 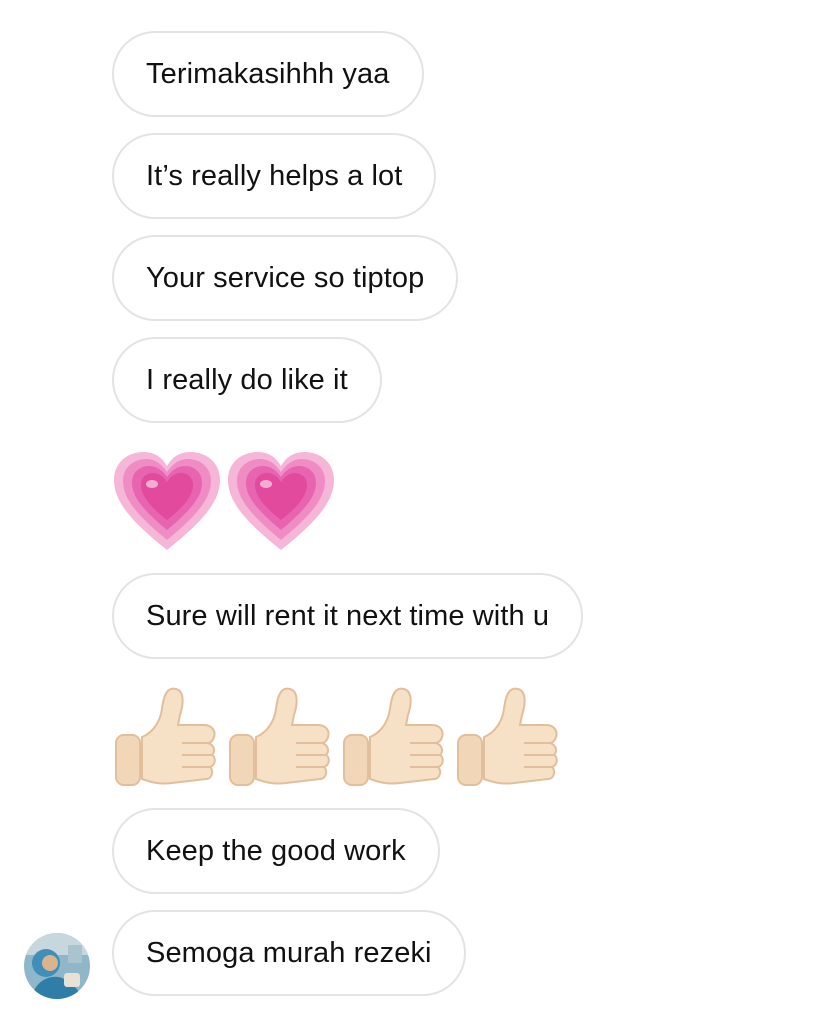 I want to click on message-text: I really do like it, so click(x=247, y=379).